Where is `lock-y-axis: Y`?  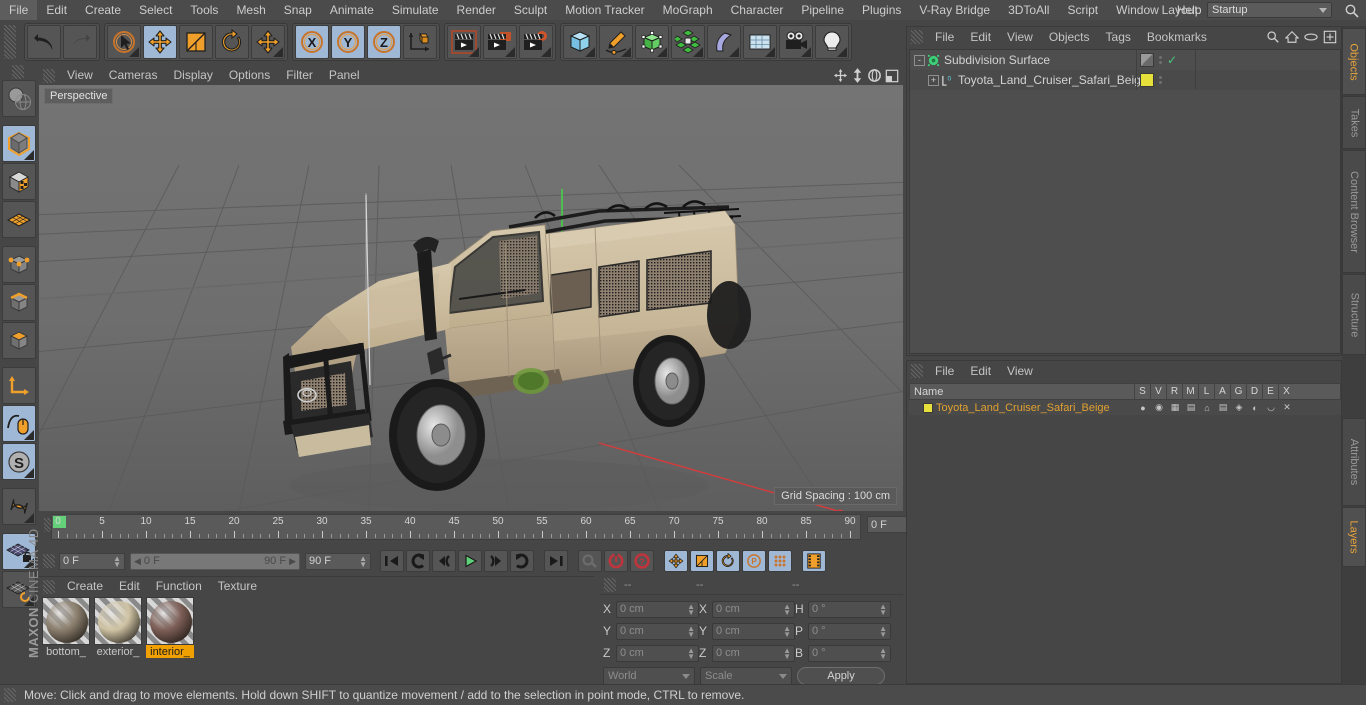
lock-y-axis: Y is located at coordinates (348, 42).